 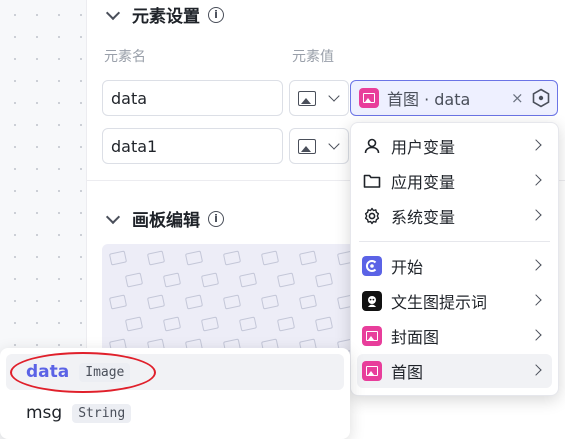 I want to click on menu-item-label: 用户变量, so click(x=423, y=147).